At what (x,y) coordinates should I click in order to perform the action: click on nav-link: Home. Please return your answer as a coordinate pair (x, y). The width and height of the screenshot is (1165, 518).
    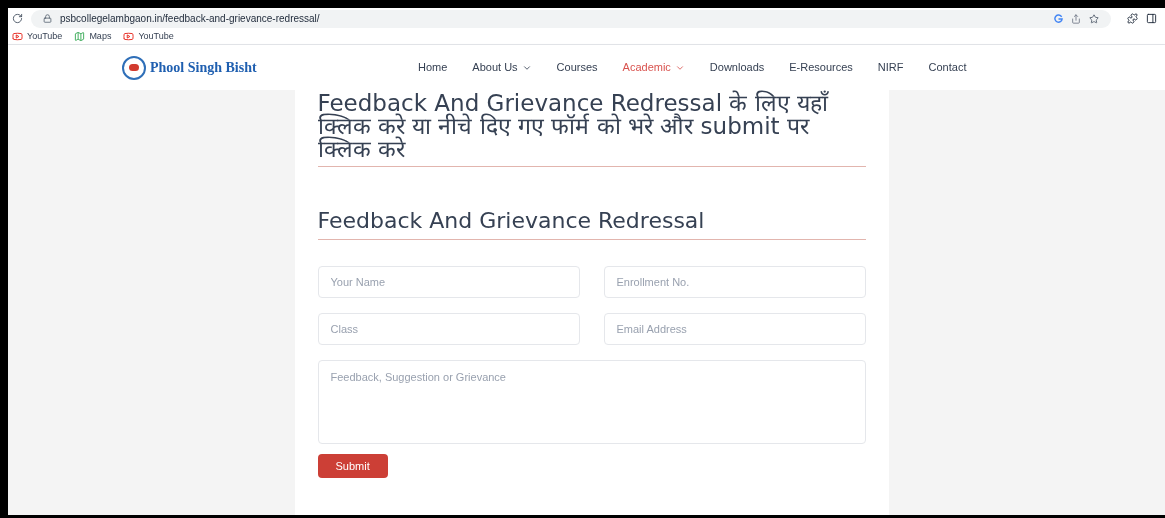
    Looking at the image, I should click on (433, 67).